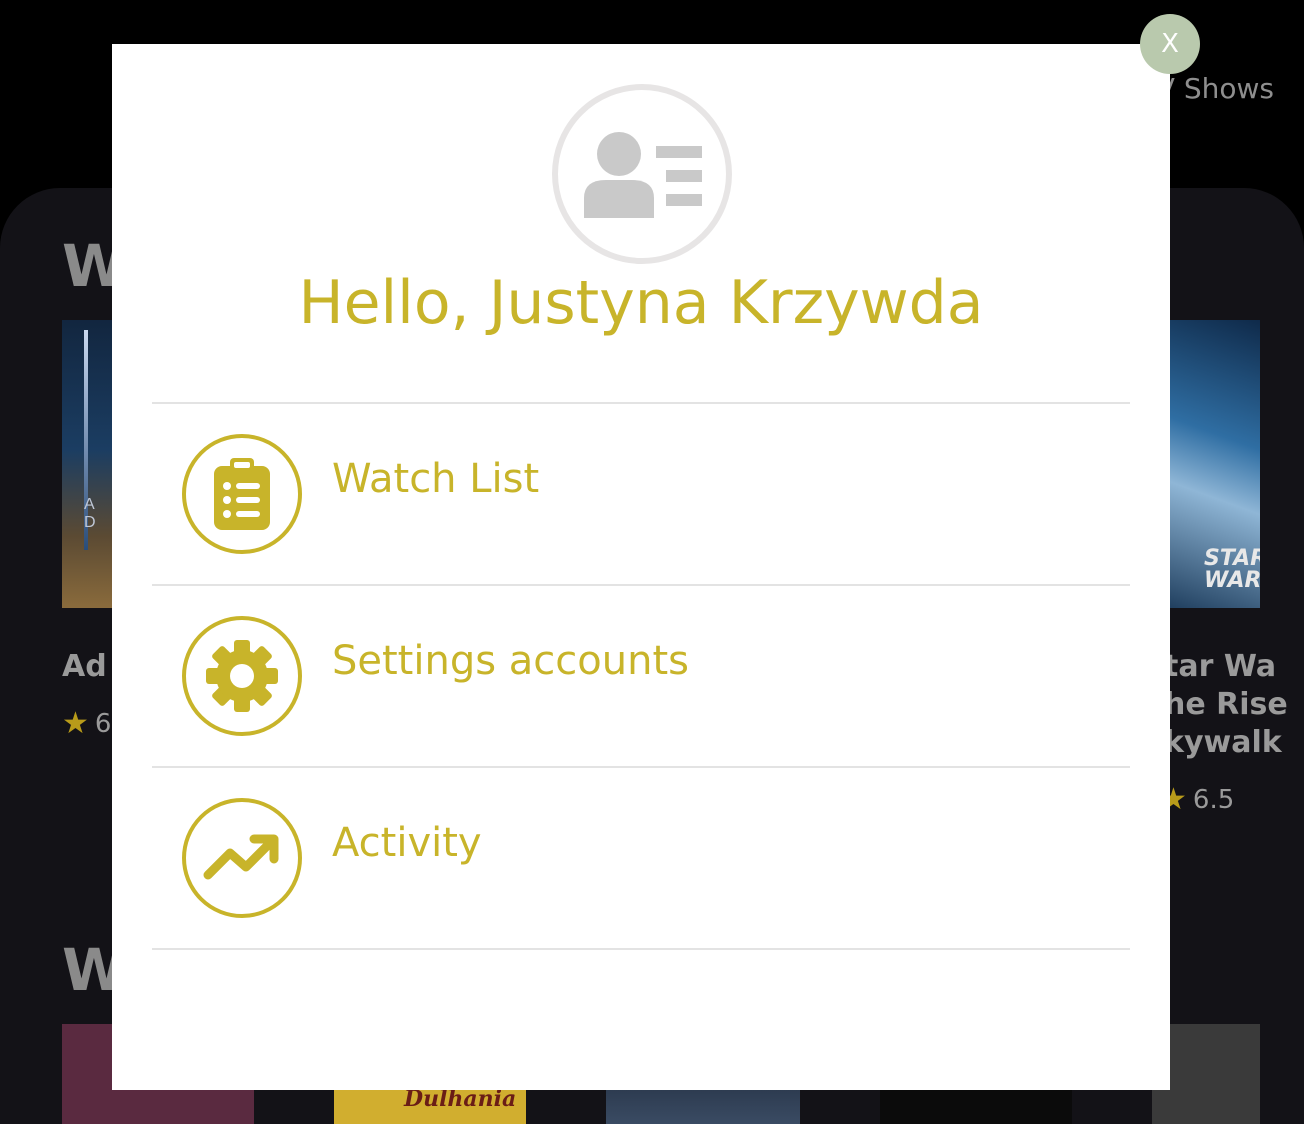 The image size is (1304, 1124). I want to click on movie-rating: ★ 6, so click(86, 723).